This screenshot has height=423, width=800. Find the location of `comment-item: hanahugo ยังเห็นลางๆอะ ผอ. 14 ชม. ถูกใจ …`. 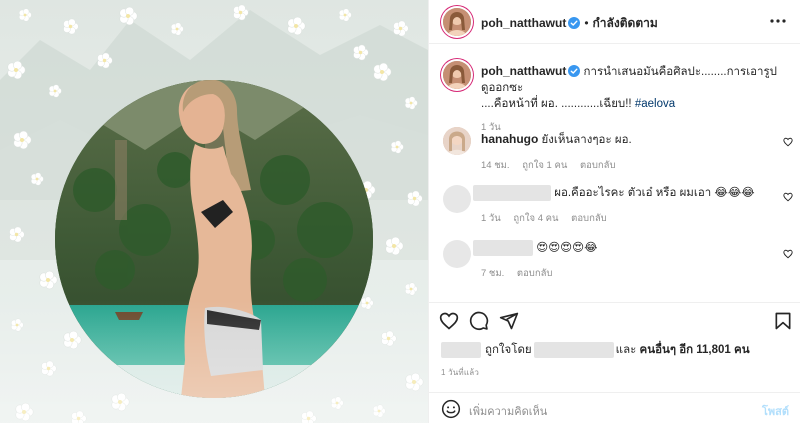

comment-item: hanahugo ยังเห็นลางๆอะ ผอ. 14 ชม. ถูกใจ … is located at coordinates (626, 152).